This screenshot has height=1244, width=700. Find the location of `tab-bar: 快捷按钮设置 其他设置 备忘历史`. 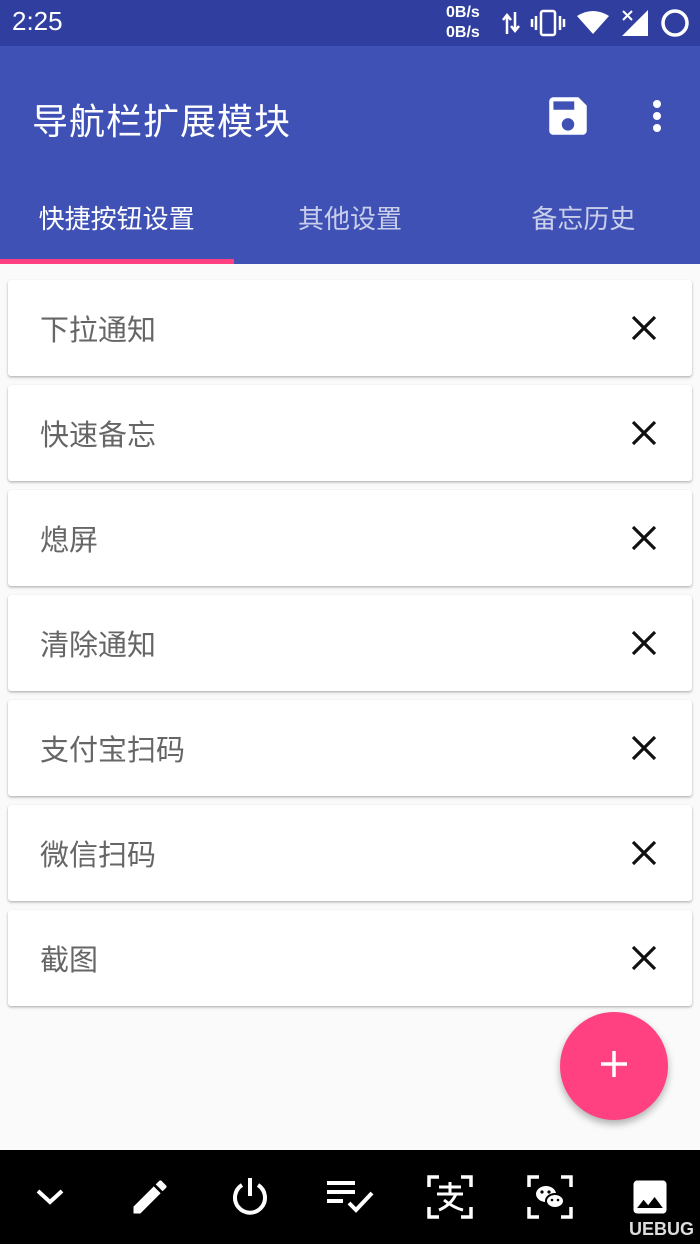

tab-bar: 快捷按钮设置 其他设置 备忘历史 is located at coordinates (350, 221).